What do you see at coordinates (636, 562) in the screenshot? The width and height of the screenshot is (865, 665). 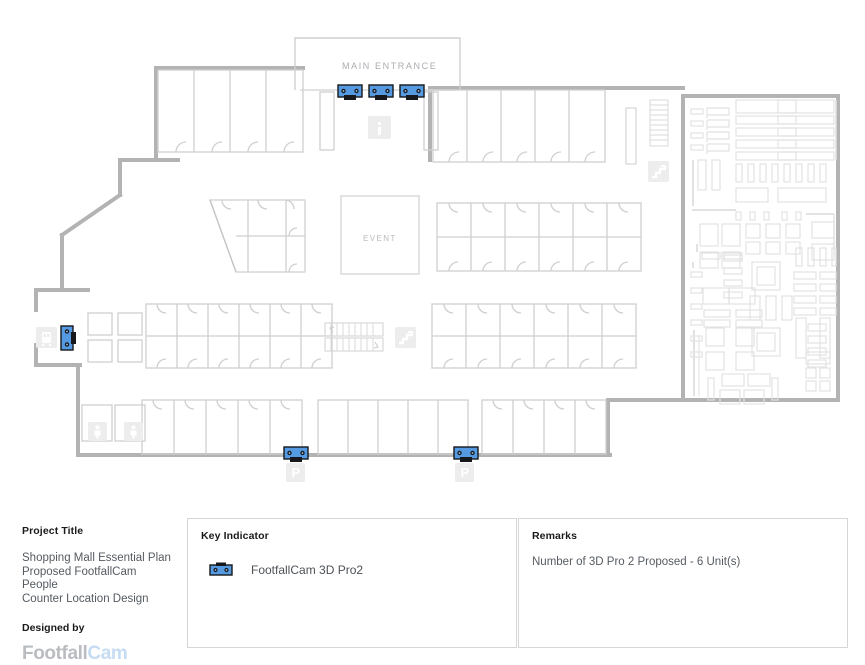 I see `remarks-text: Number of 3D Pro 2 Proposed - 6 Unit(s)` at bounding box center [636, 562].